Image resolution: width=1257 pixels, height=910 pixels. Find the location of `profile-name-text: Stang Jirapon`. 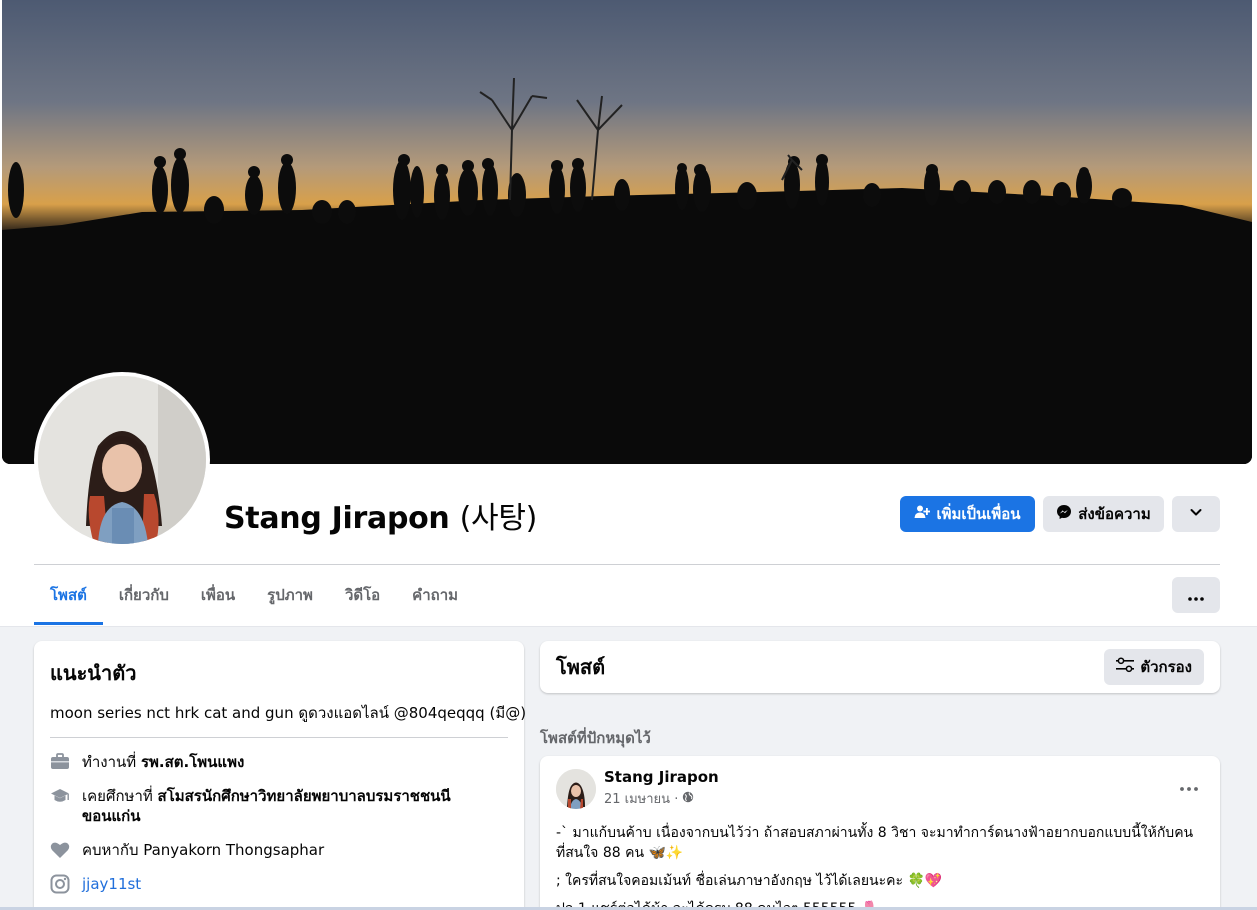

profile-name-text: Stang Jirapon is located at coordinates (337, 518).